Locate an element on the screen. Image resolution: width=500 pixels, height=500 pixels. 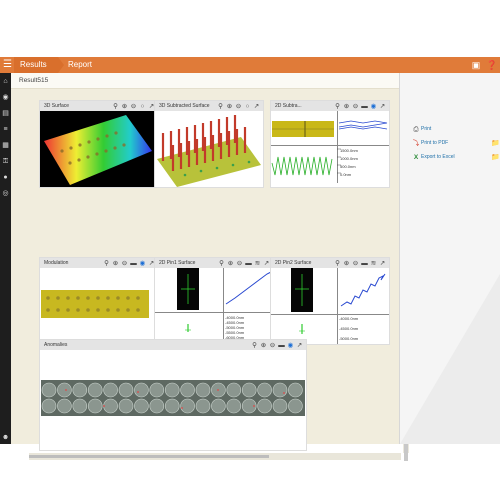
user-icon: ☻ is located at coordinates (5, 437).